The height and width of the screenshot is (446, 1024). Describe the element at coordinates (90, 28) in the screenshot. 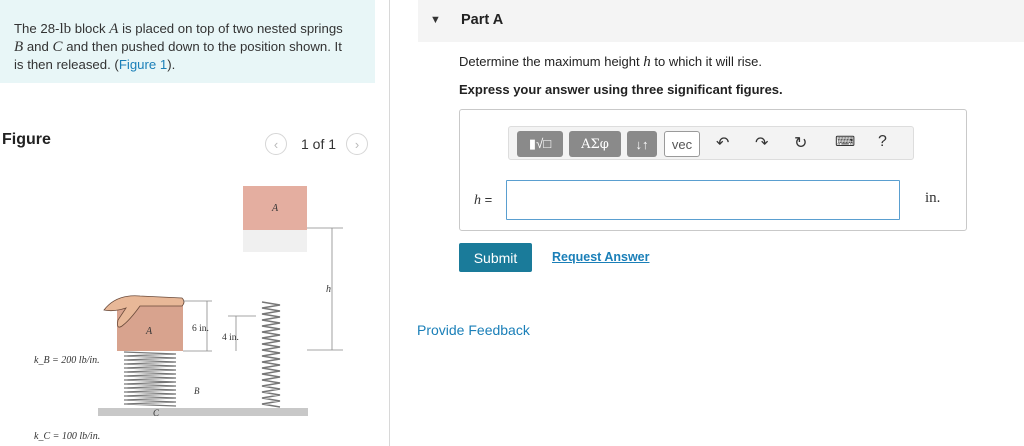

I see `problem-text: block` at that location.